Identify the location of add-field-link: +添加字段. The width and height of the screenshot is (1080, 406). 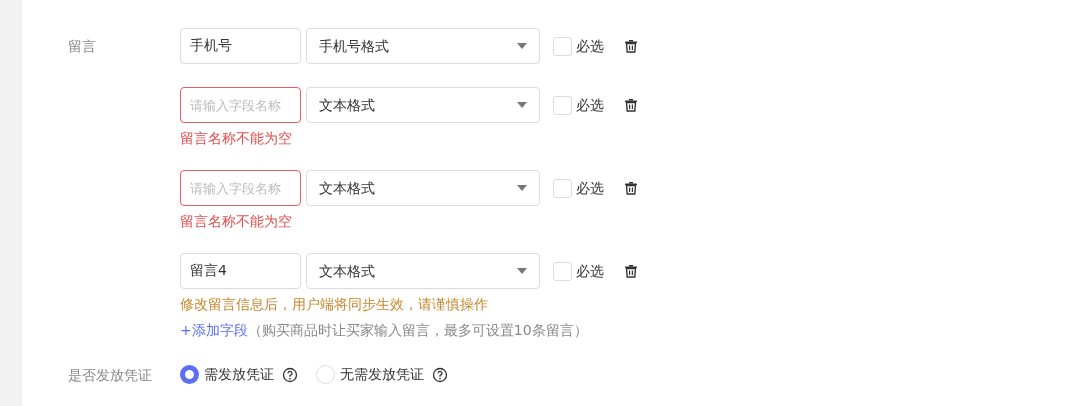
(214, 330).